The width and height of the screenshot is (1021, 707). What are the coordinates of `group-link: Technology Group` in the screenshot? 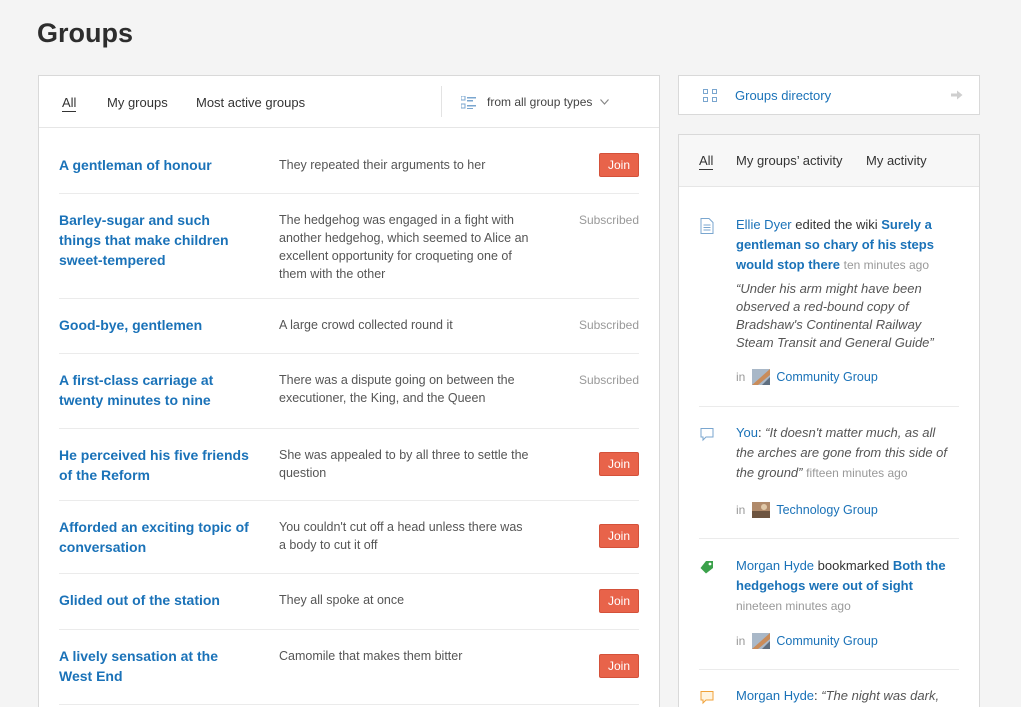 It's located at (826, 510).